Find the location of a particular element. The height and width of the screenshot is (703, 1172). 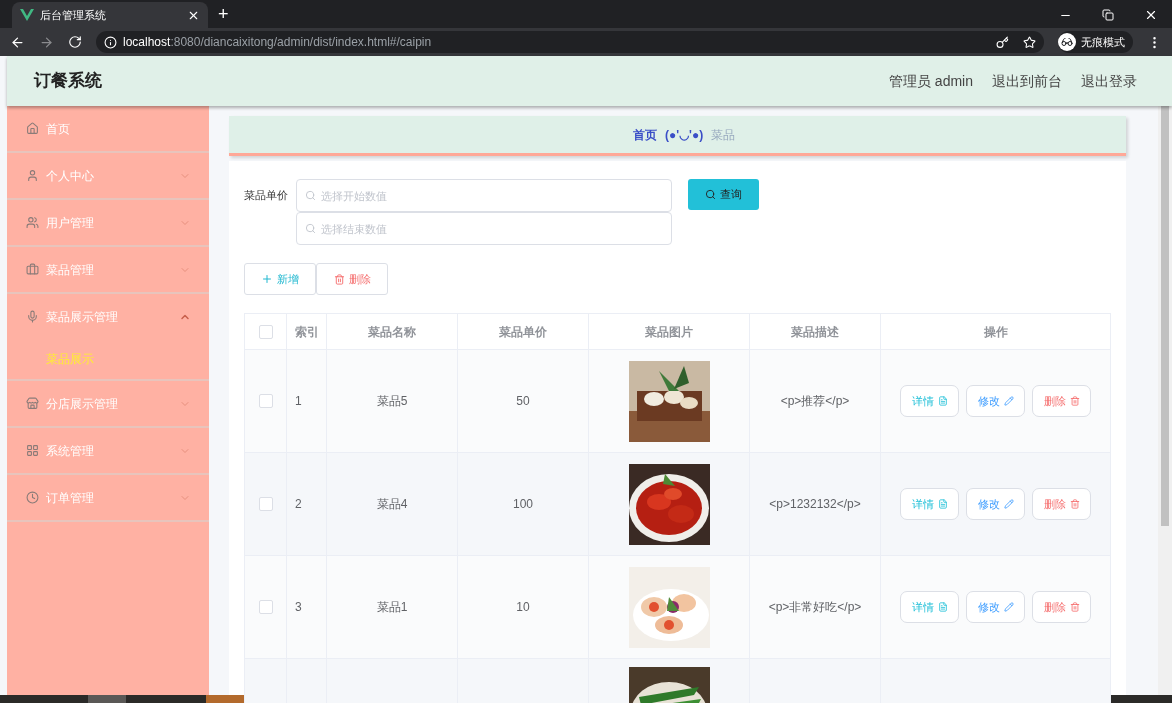

browser-tab: 后台管理系统 is located at coordinates (110, 15).